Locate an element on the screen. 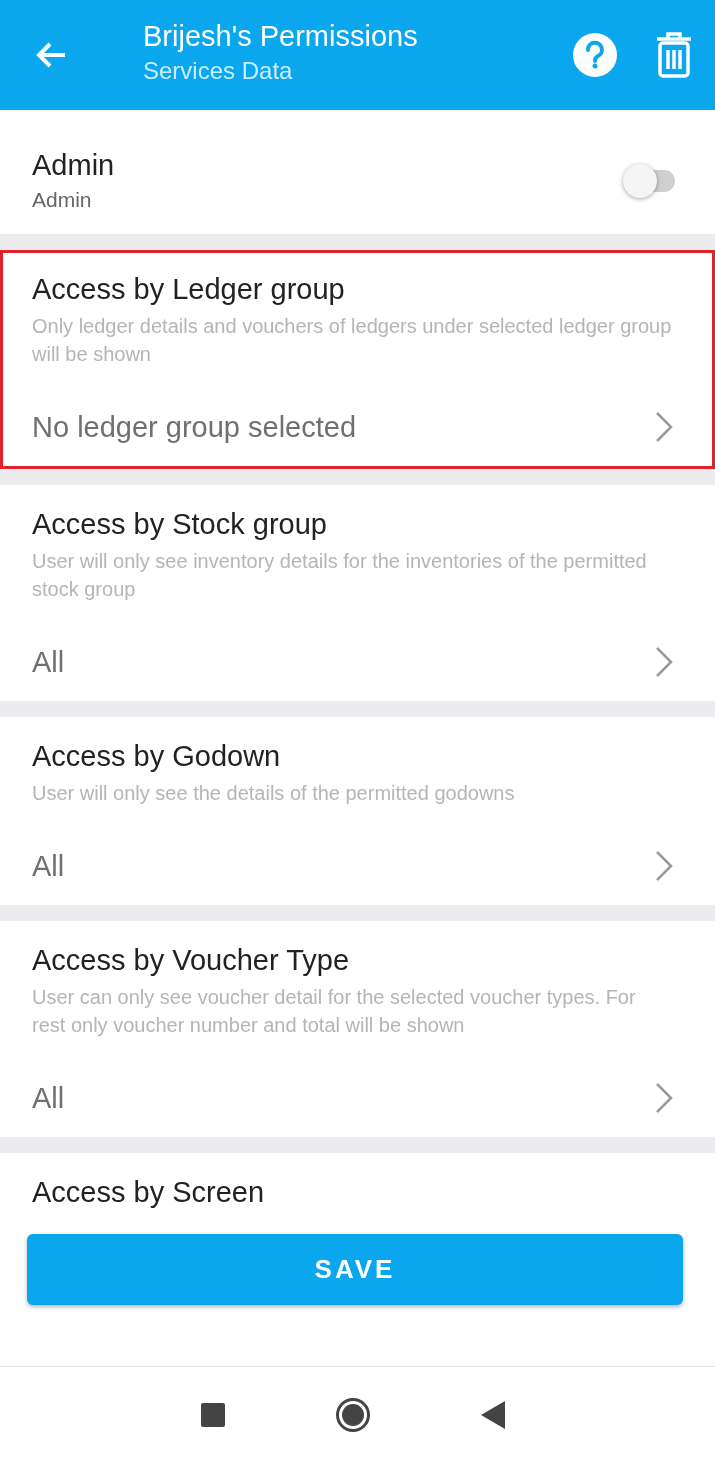 This screenshot has height=1463, width=715. home-icon is located at coordinates (352, 1415).